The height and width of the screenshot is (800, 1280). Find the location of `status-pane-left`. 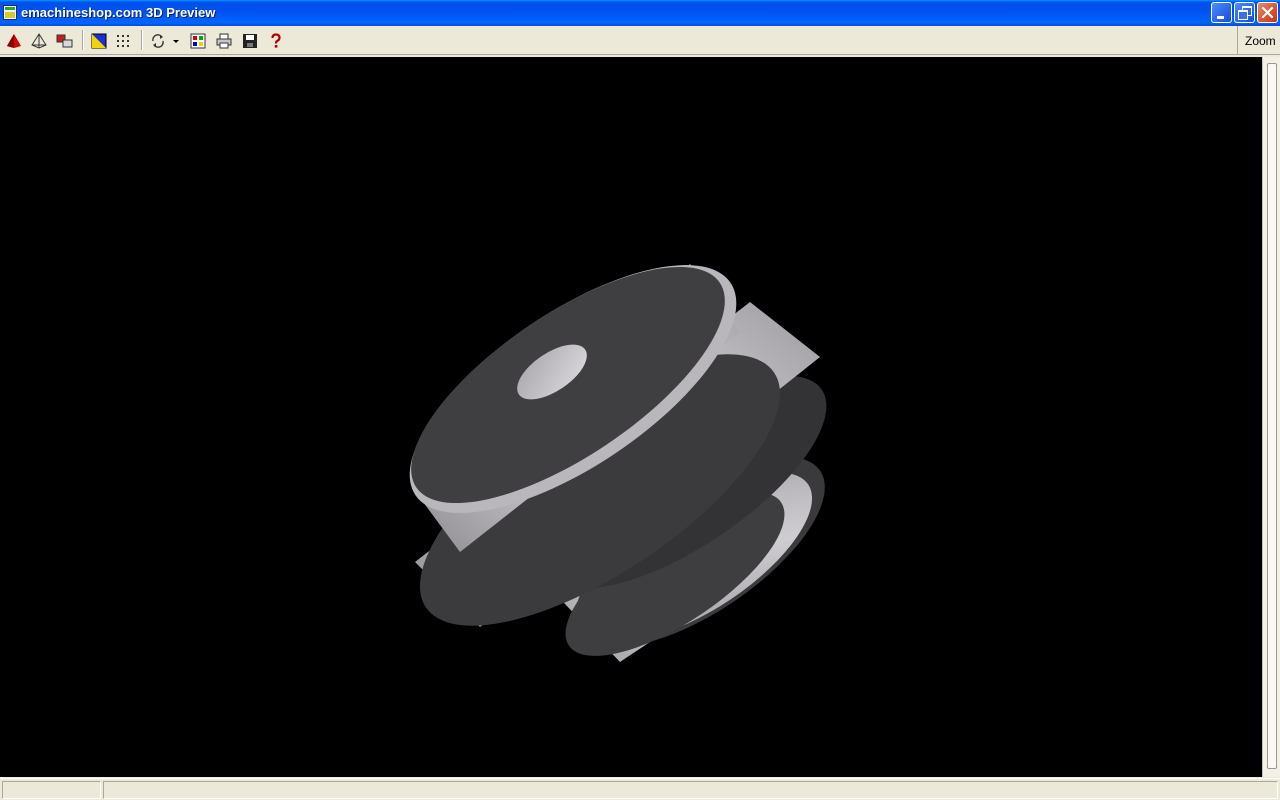

status-pane-left is located at coordinates (51, 790).